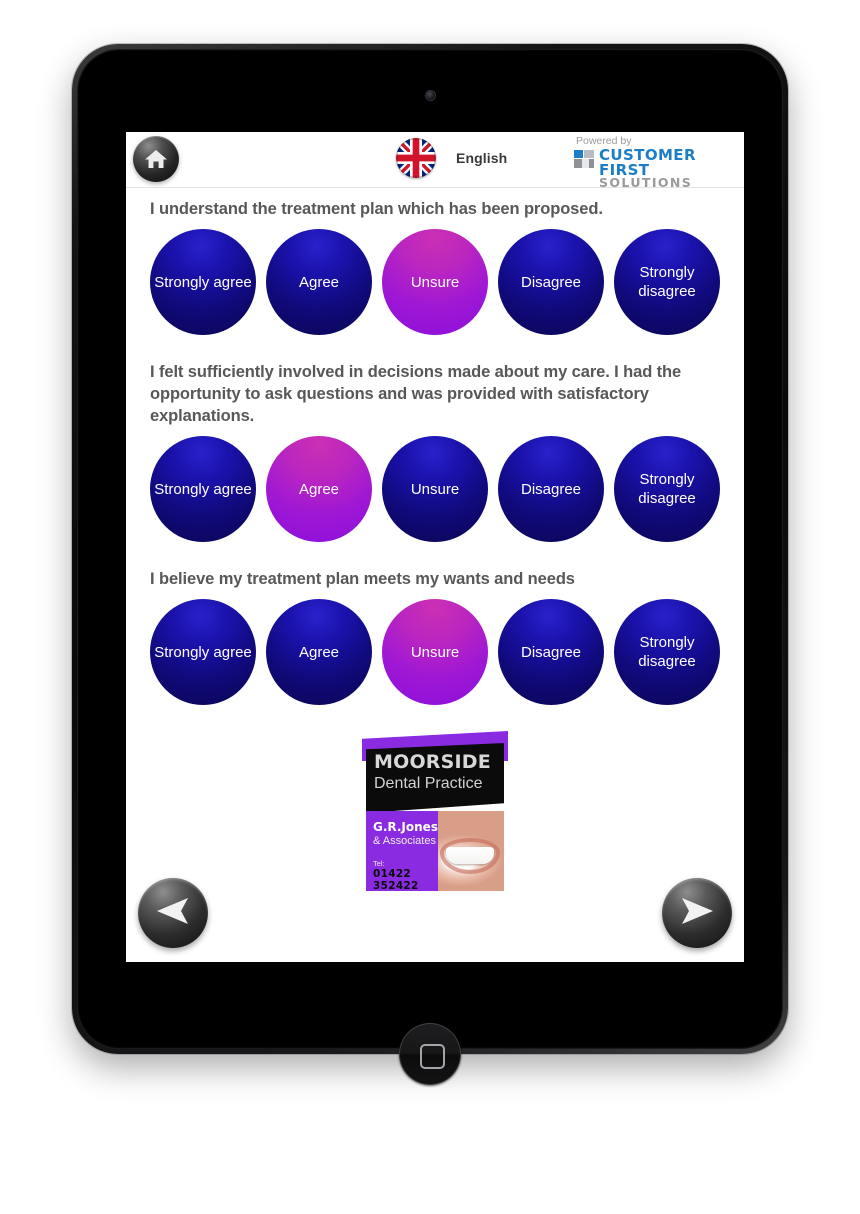 The image size is (860, 1214). I want to click on home-icon, so click(156, 159).